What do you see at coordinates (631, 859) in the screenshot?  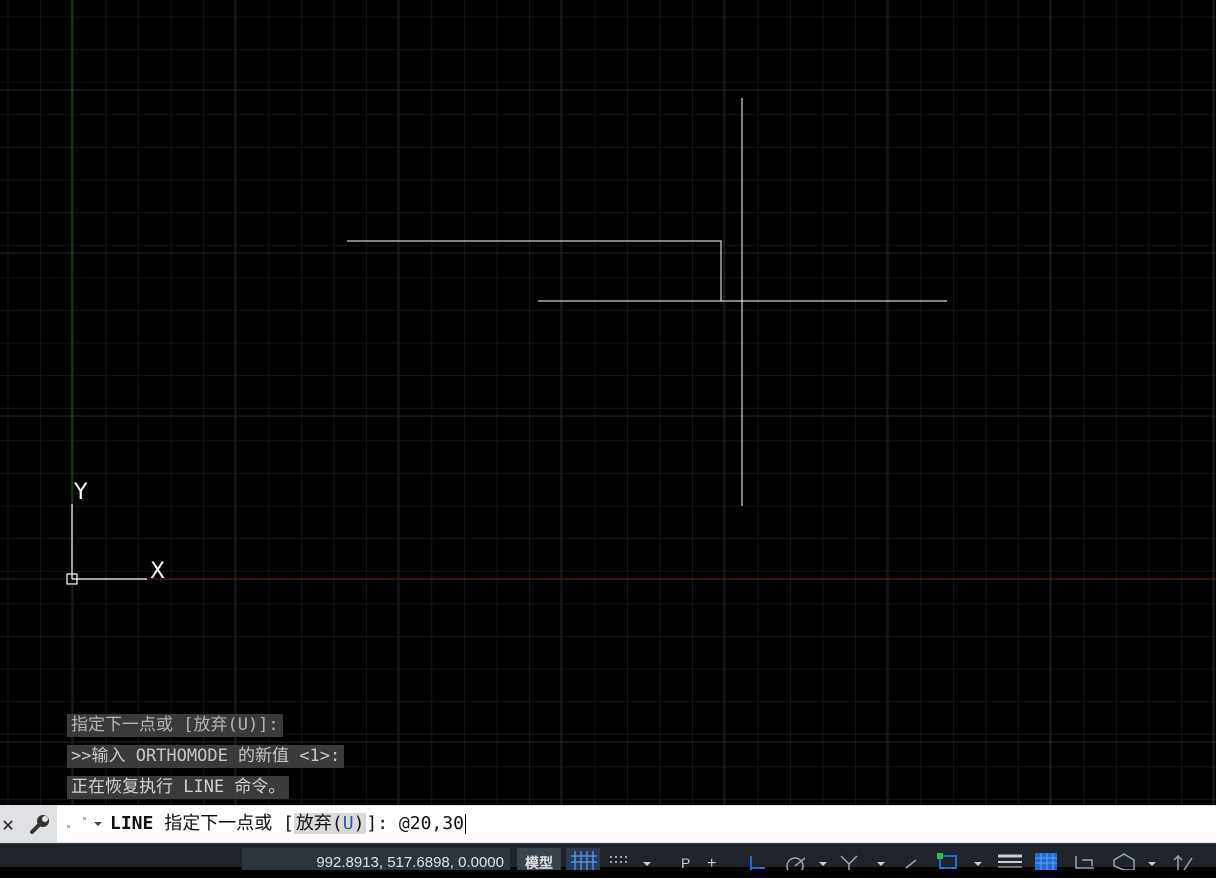 I see `snap-grid-icon` at bounding box center [631, 859].